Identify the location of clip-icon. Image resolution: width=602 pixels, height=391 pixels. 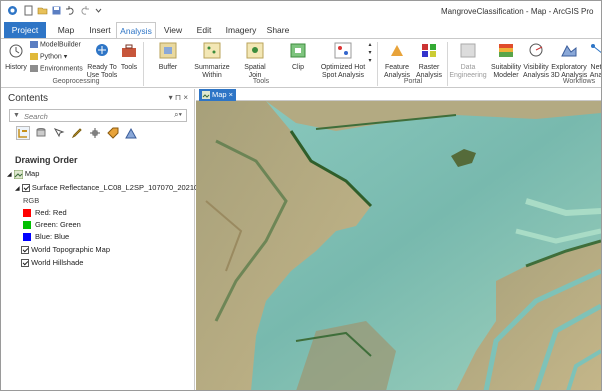
(298, 50).